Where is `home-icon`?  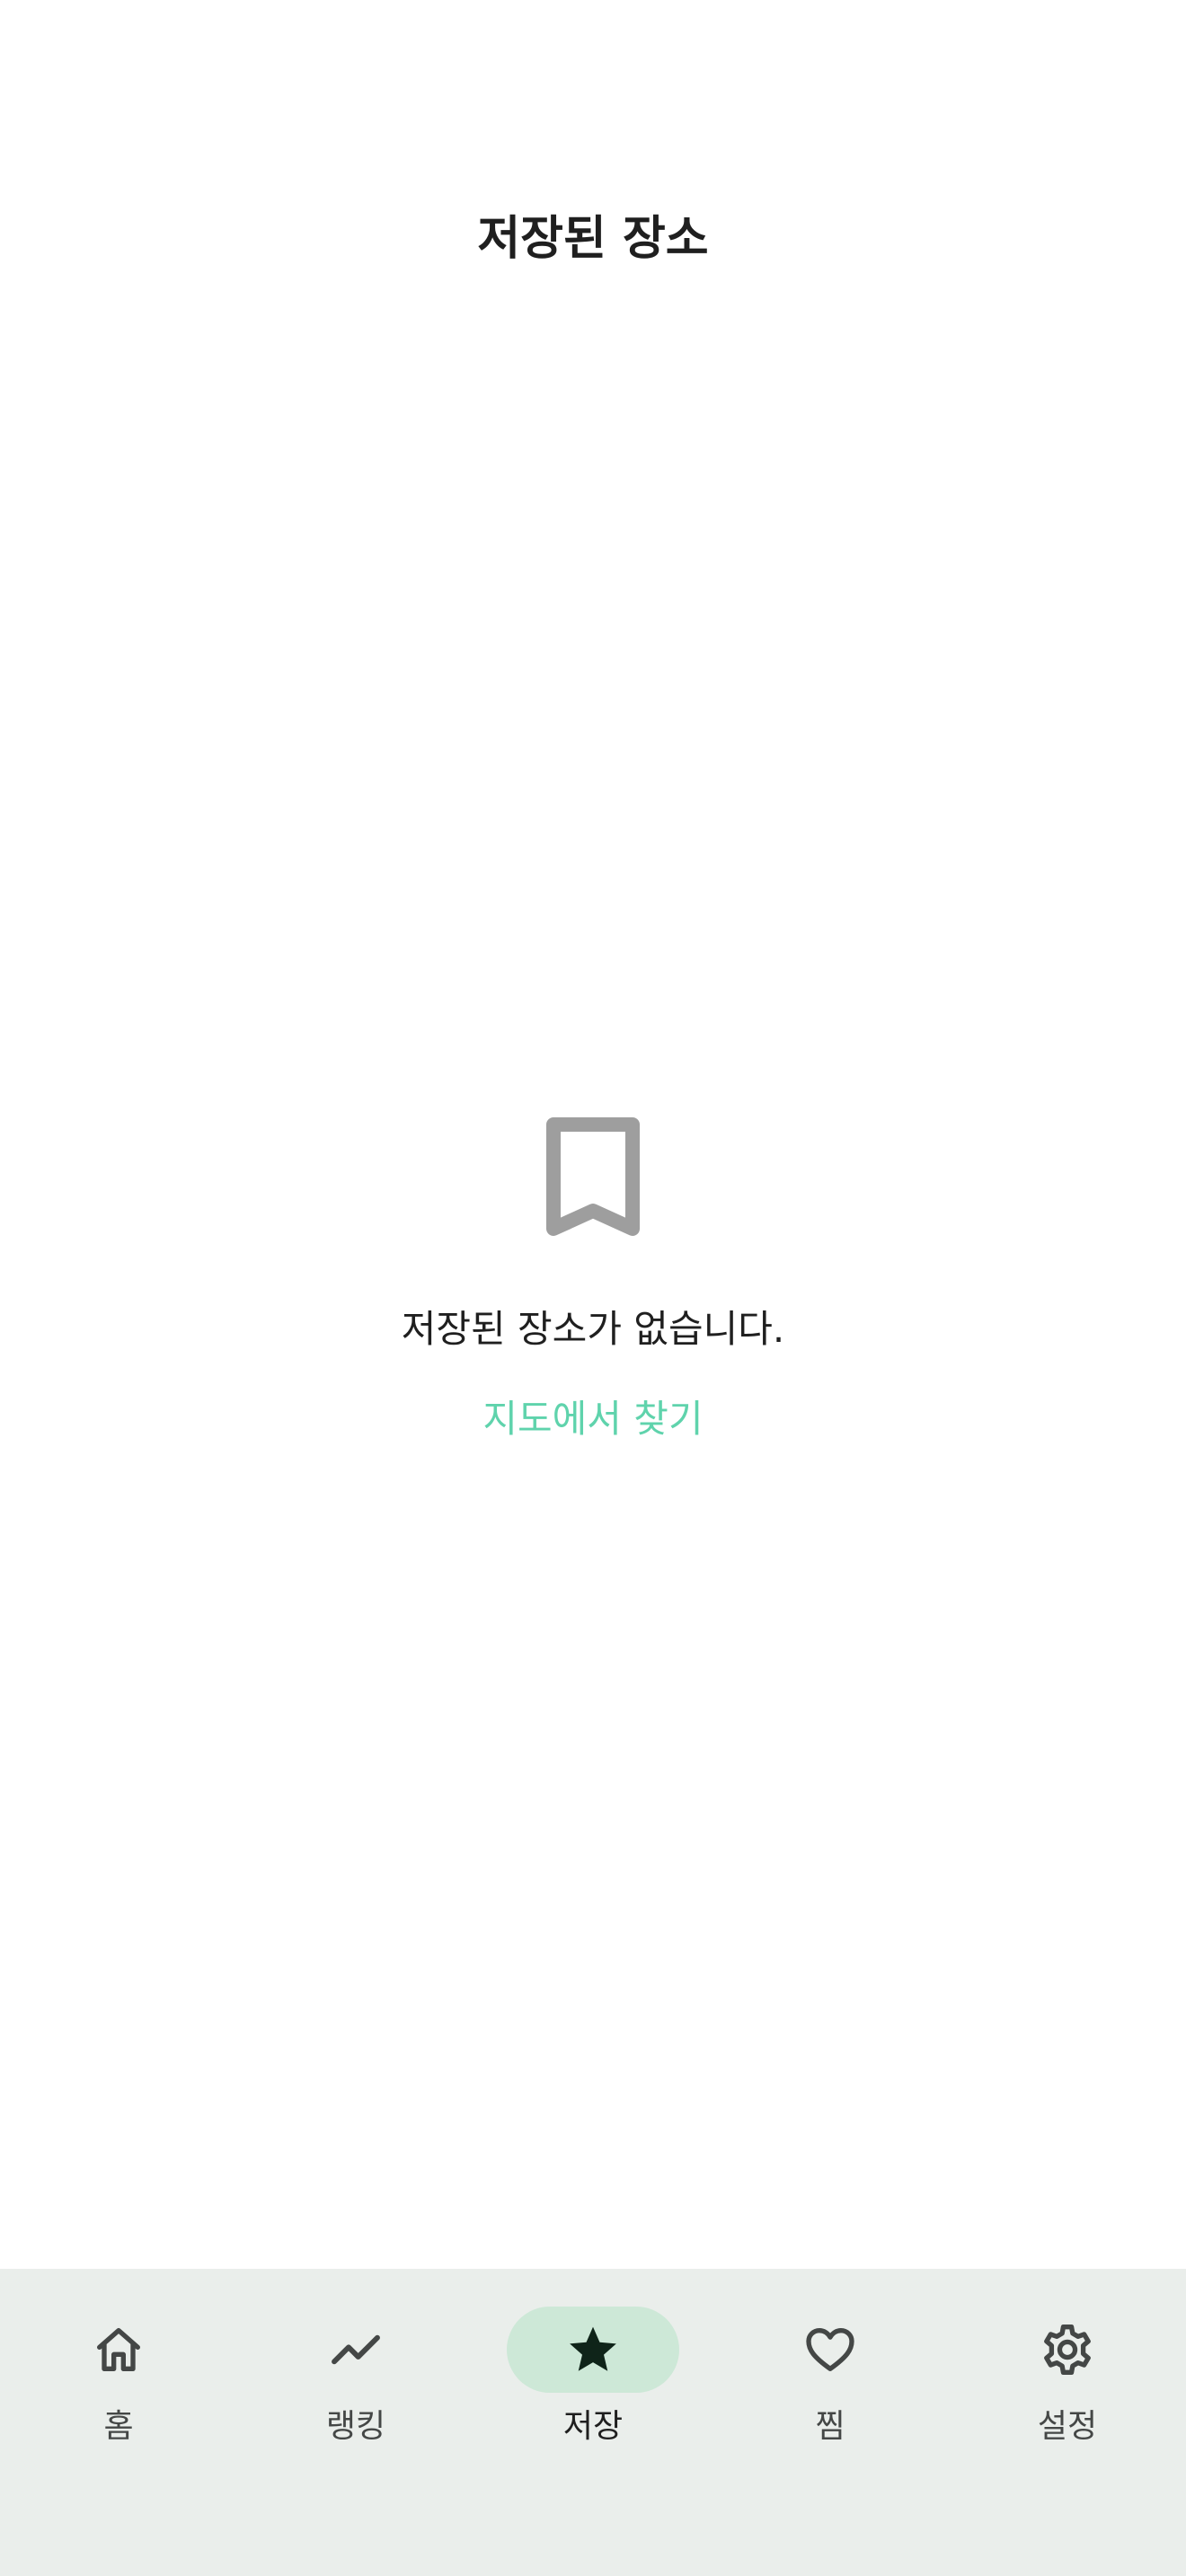
home-icon is located at coordinates (118, 2349).